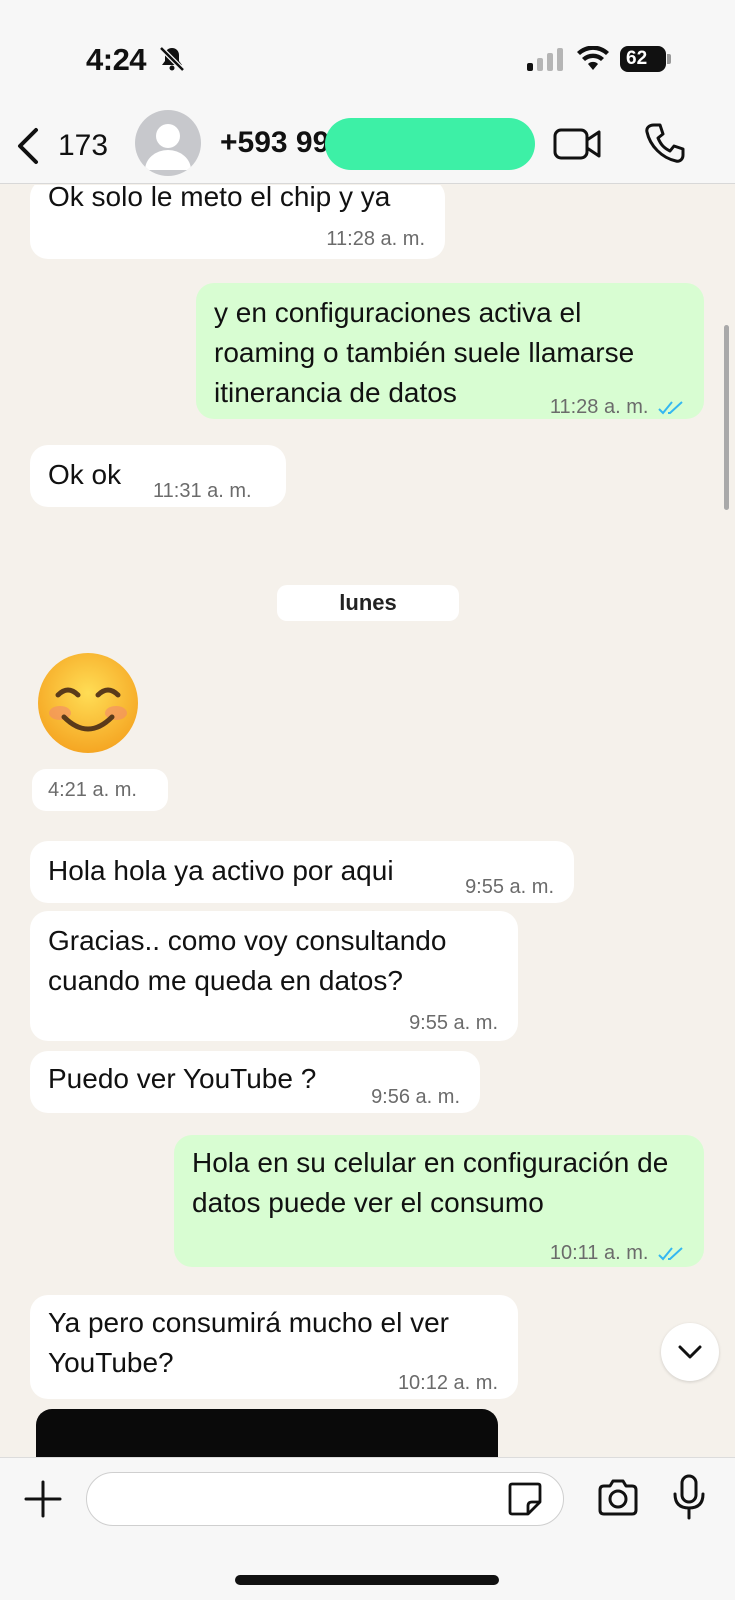 The width and height of the screenshot is (735, 1600). What do you see at coordinates (367, 54) in the screenshot?
I see `status-bar: 4:24 62` at bounding box center [367, 54].